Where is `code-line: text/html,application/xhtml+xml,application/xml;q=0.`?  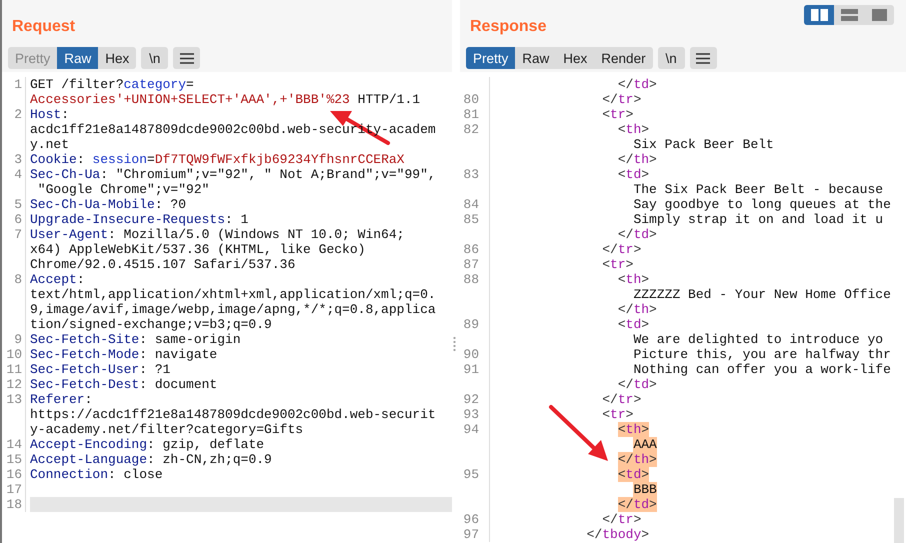 code-line: text/html,application/xhtml+xml,application/xml;q=0. is located at coordinates (233, 294).